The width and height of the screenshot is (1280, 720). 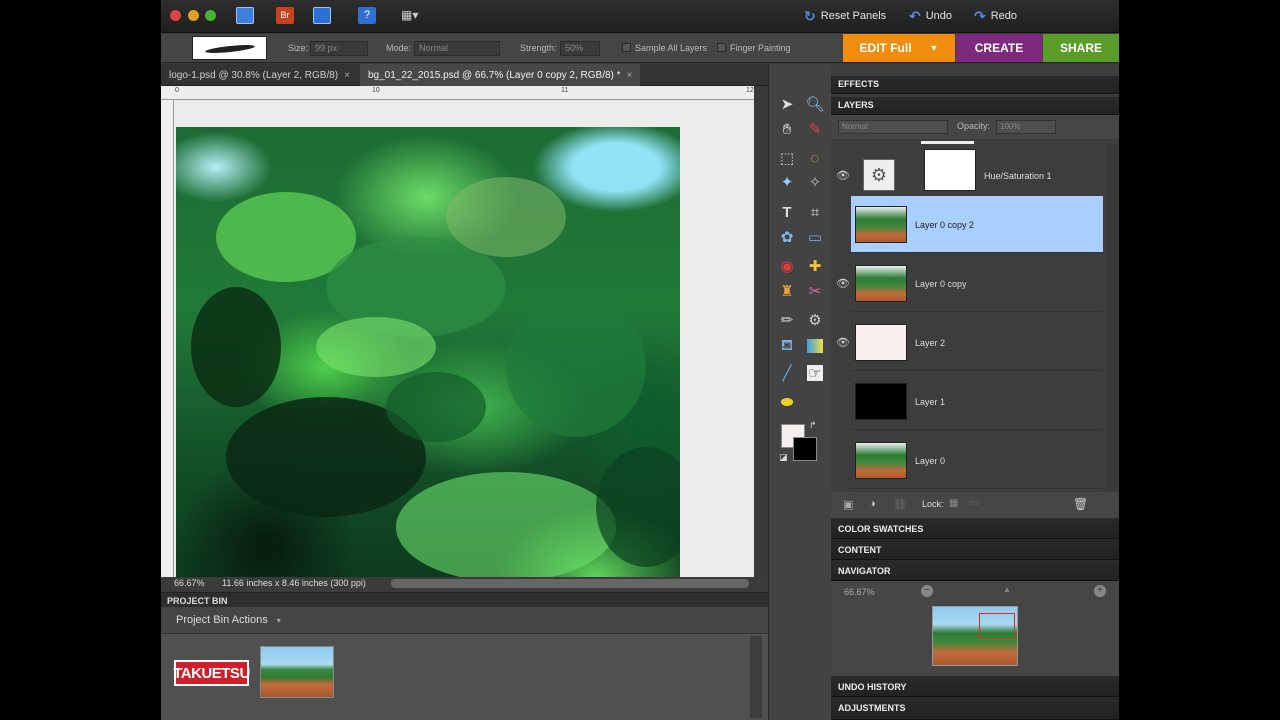 What do you see at coordinates (815, 320) in the screenshot?
I see `smart-brush-tool-icon: ⚙` at bounding box center [815, 320].